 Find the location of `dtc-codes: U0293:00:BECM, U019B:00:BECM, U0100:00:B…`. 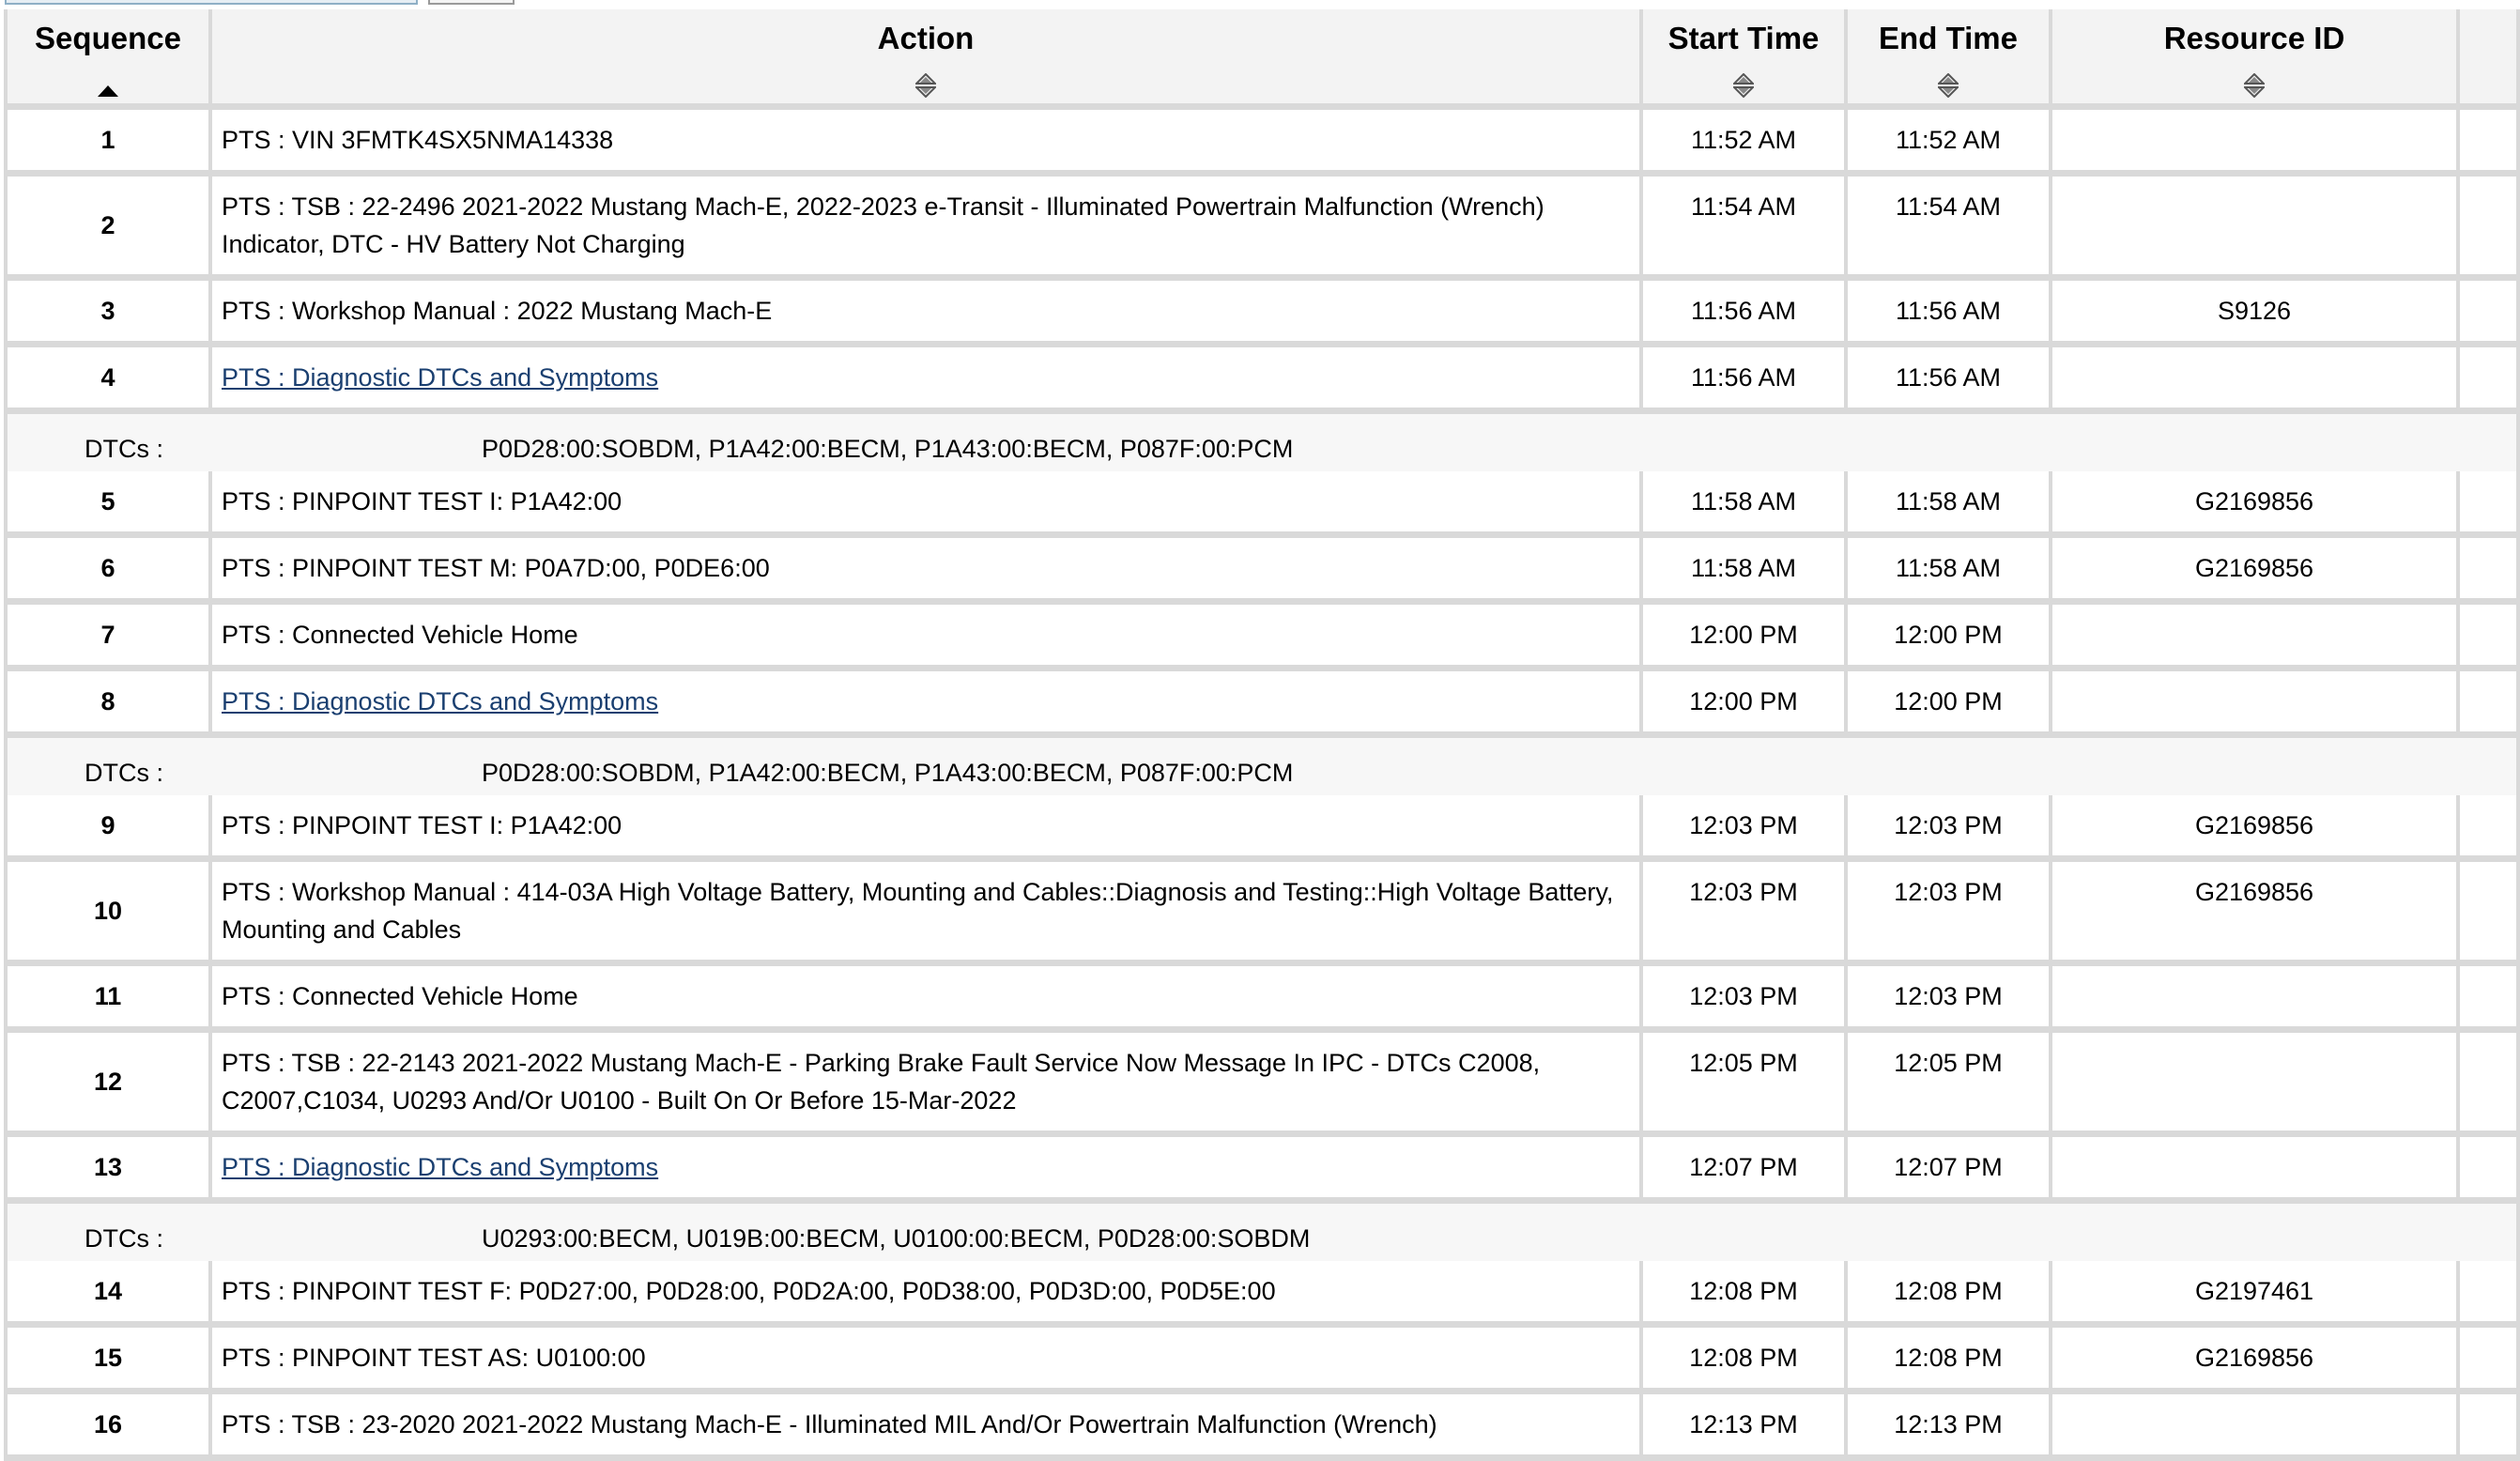

dtc-codes: U0293:00:BECM, U019B:00:BECM, U0100:00:B… is located at coordinates (896, 1239).